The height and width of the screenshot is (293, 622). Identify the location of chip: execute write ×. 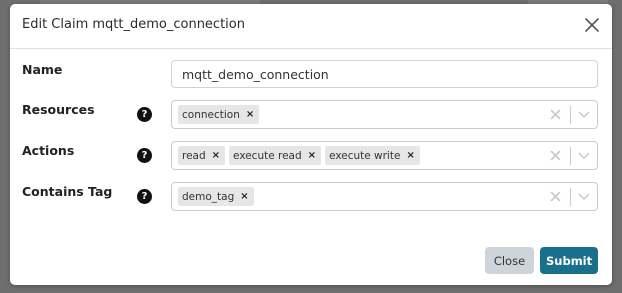
(372, 155).